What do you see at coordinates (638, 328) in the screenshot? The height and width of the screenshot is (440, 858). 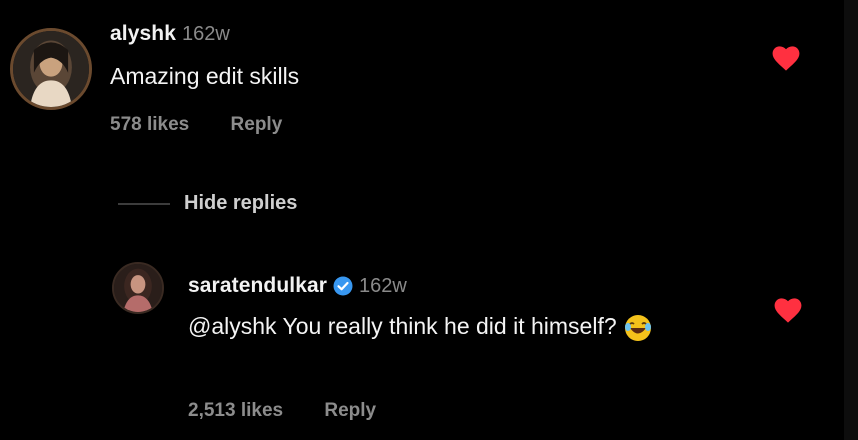 I see `laughing-crying-emoji-icon` at bounding box center [638, 328].